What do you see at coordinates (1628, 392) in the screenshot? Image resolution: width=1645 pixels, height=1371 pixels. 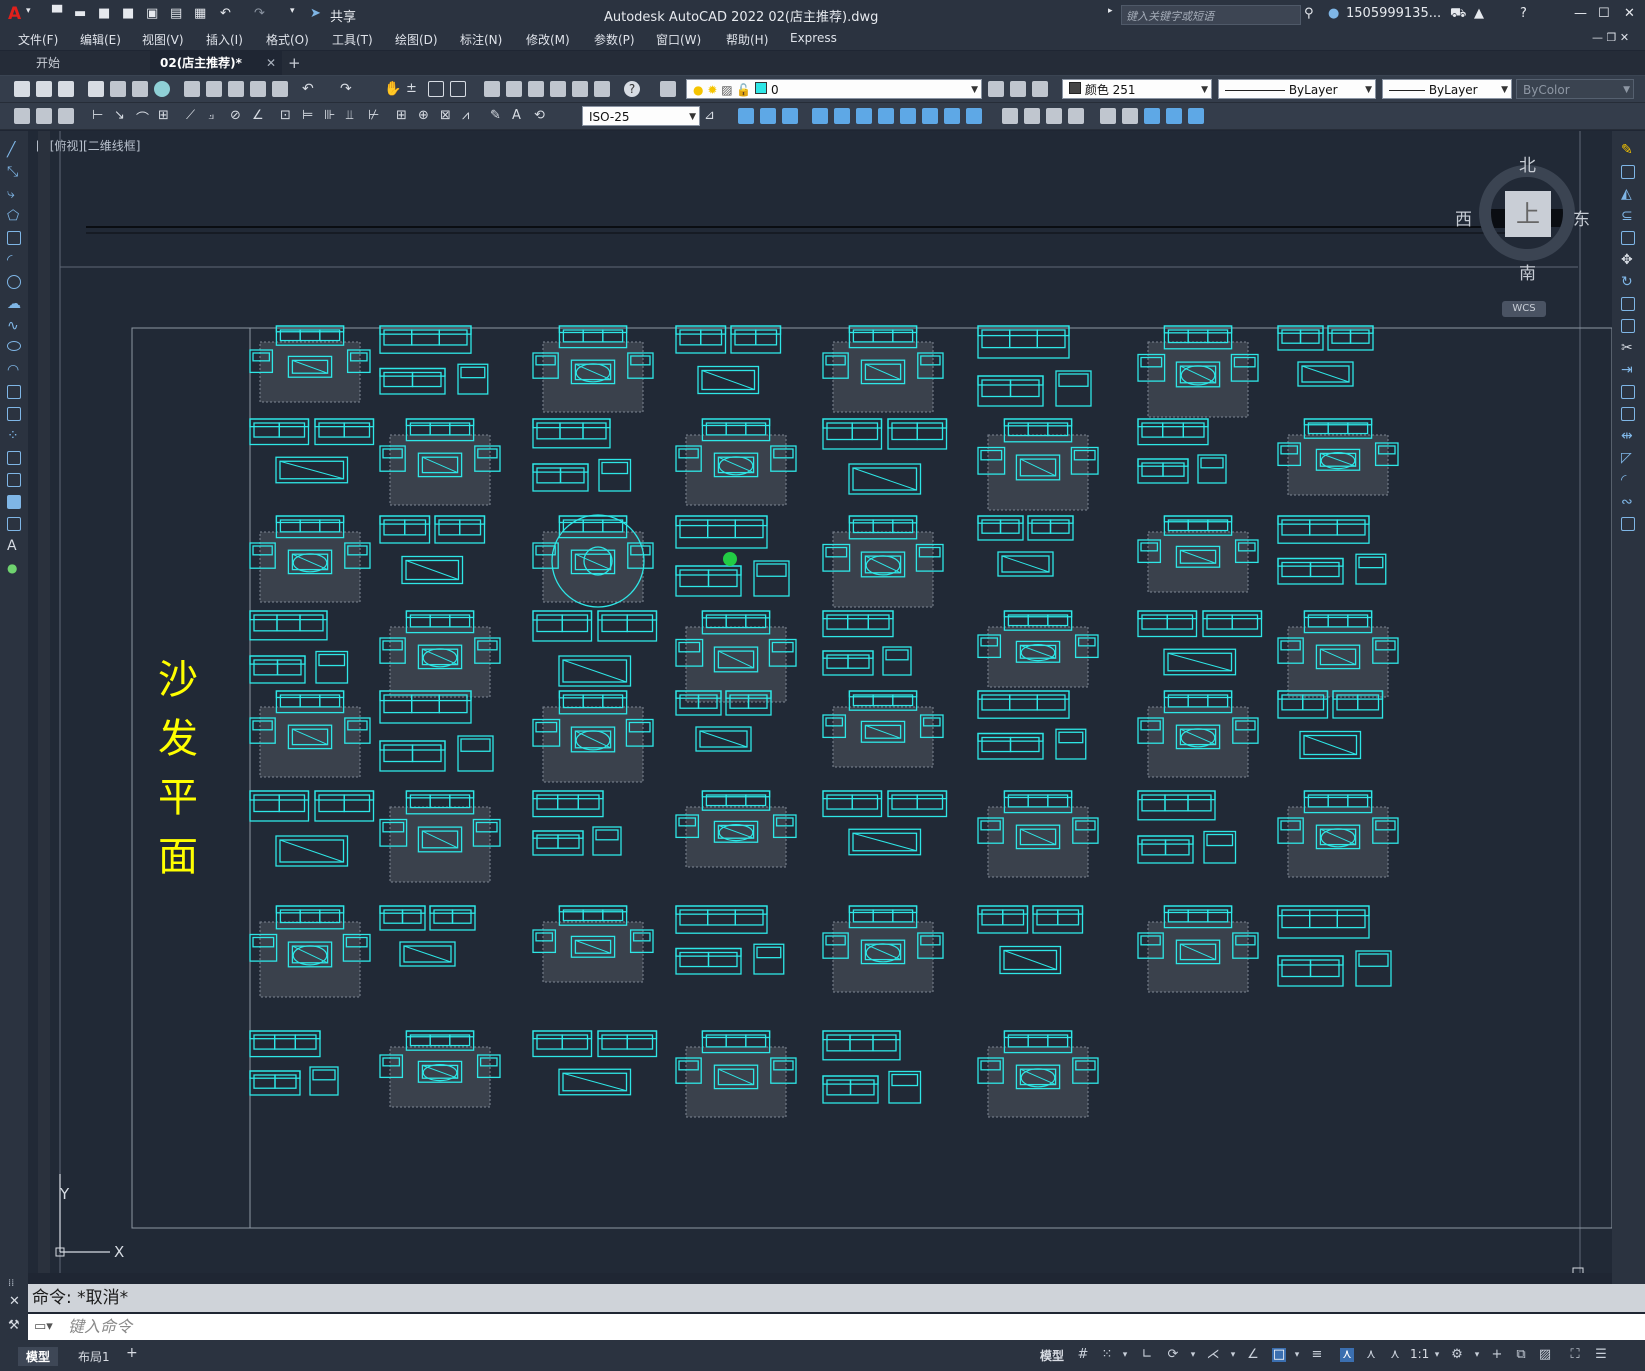 I see `break-at-point-icon` at bounding box center [1628, 392].